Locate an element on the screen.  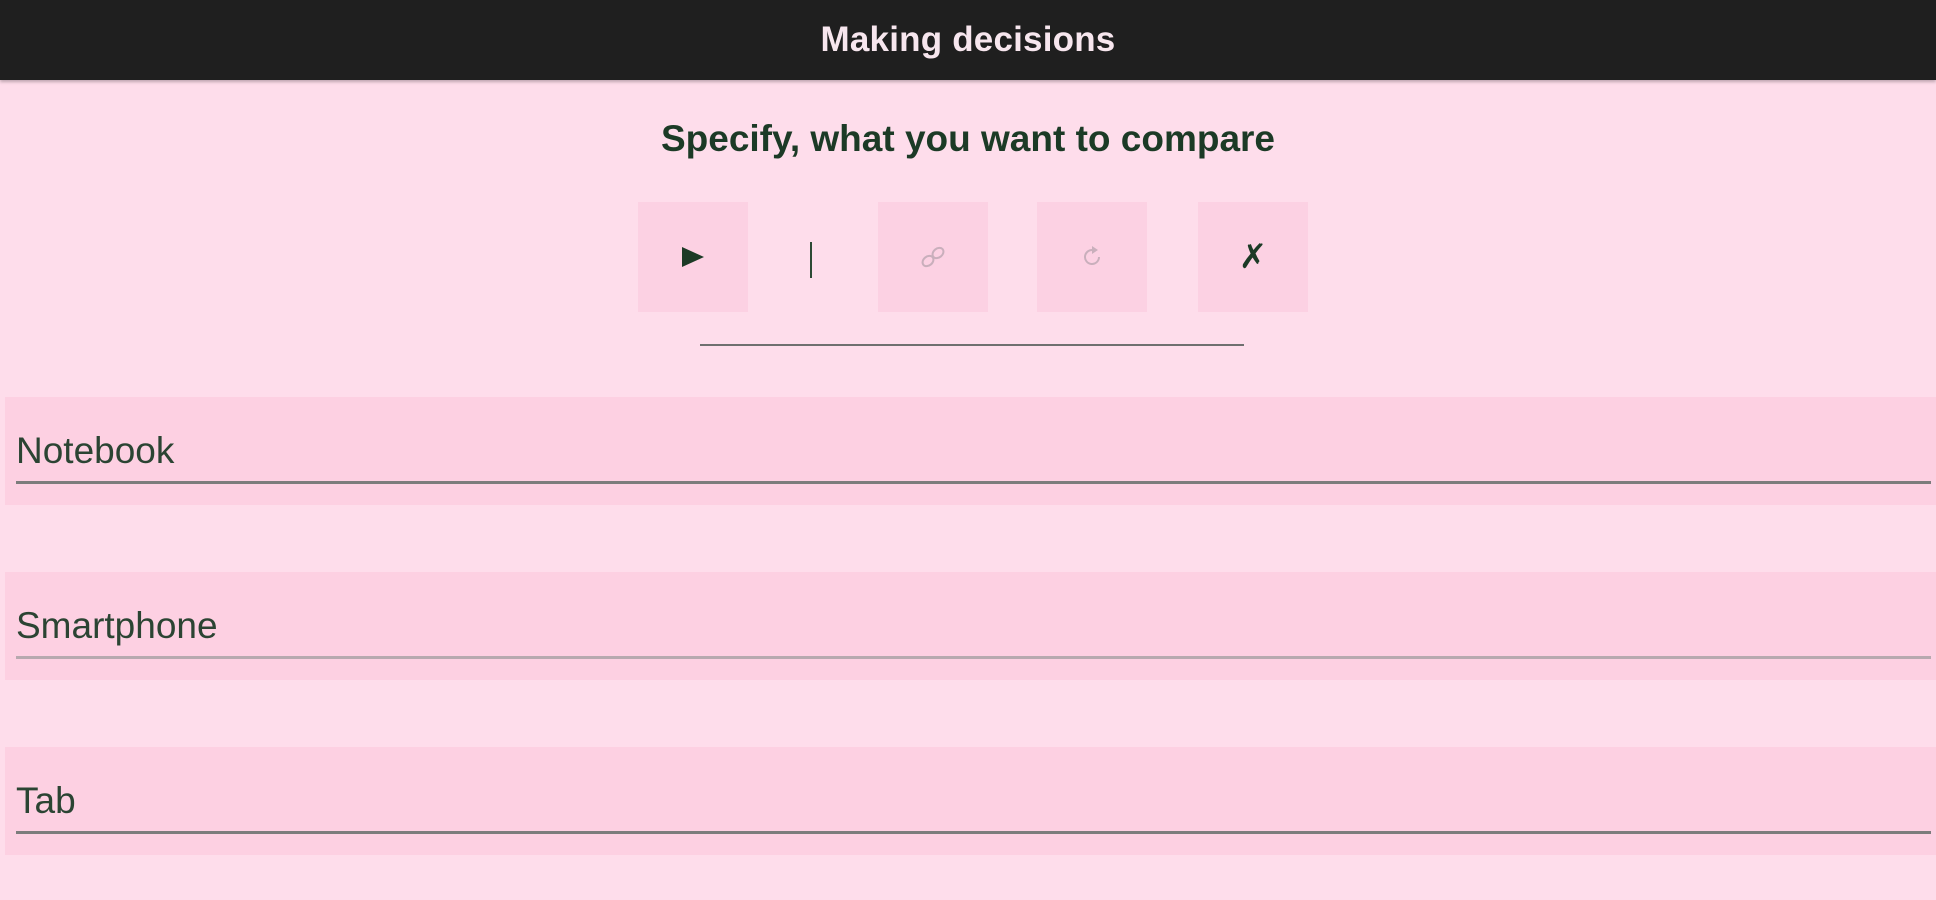
action-toolbar: ✗ is located at coordinates (968, 257).